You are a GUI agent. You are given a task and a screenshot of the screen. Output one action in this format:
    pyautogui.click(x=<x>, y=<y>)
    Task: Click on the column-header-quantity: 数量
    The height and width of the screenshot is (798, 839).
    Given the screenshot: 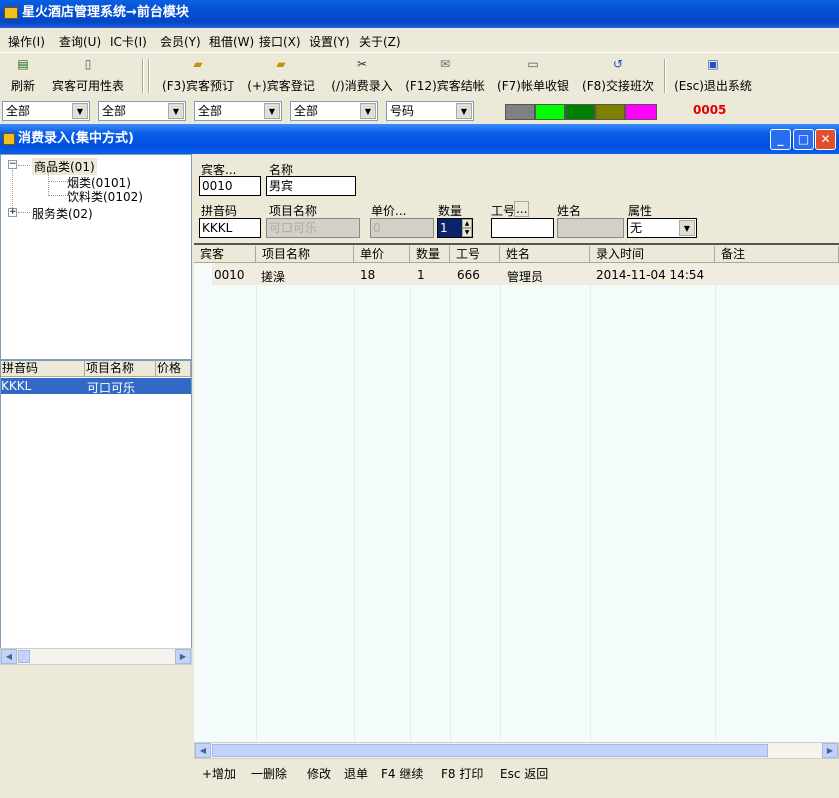 What is the action you would take?
    pyautogui.click(x=430, y=254)
    